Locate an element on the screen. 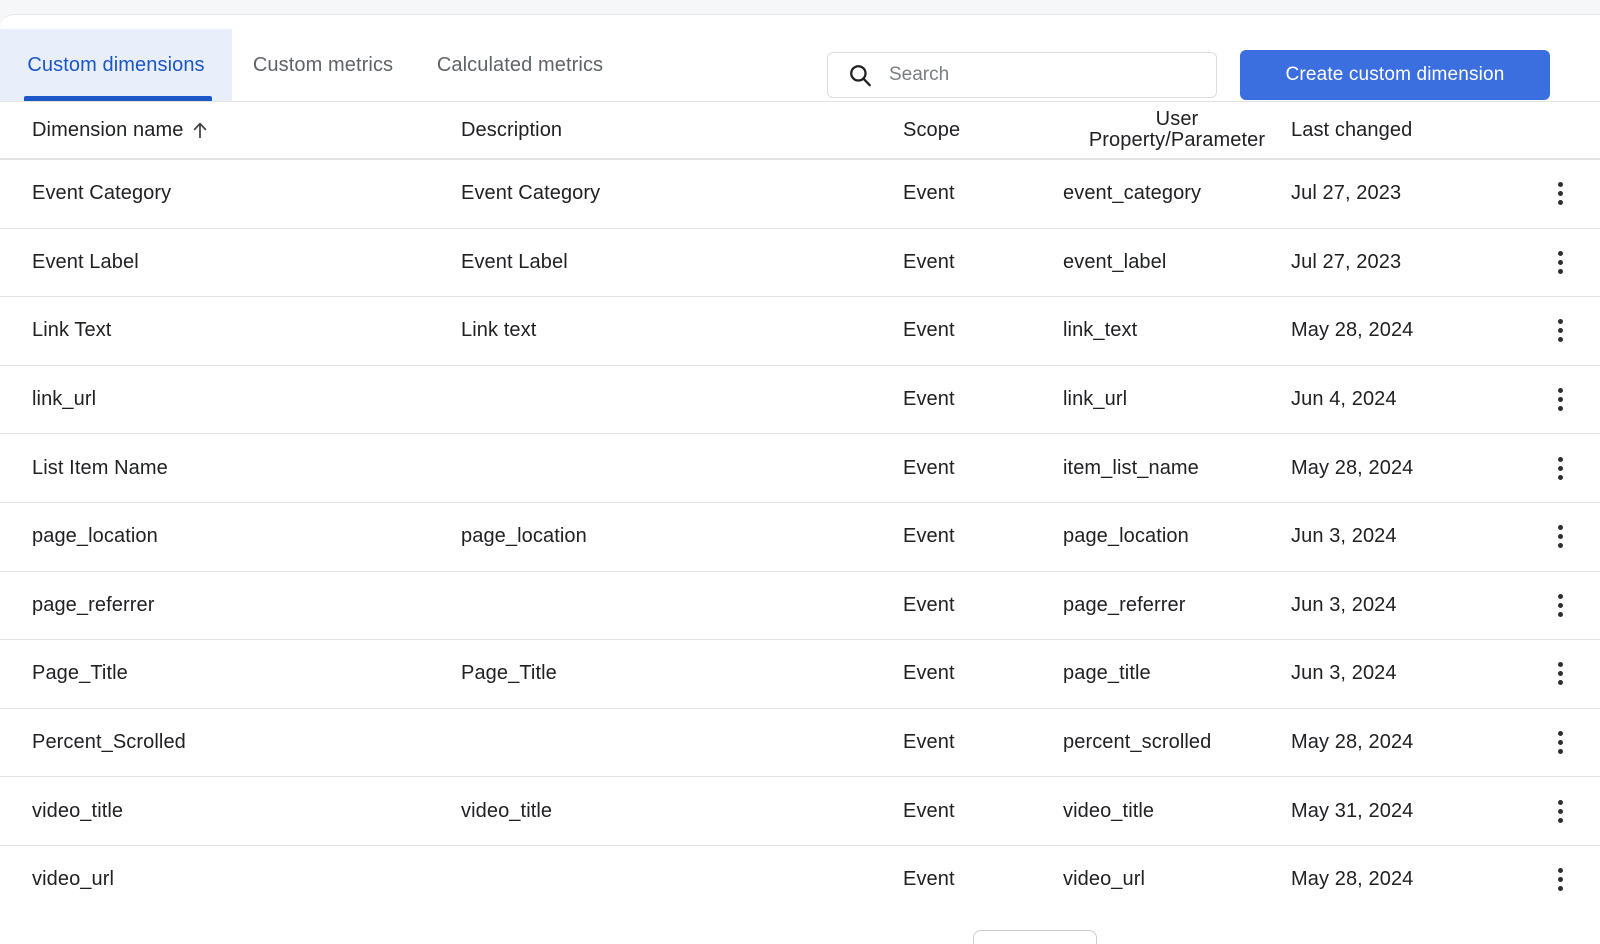 Image resolution: width=1600 pixels, height=944 pixels. cell-parameter: video_title is located at coordinates (1109, 810).